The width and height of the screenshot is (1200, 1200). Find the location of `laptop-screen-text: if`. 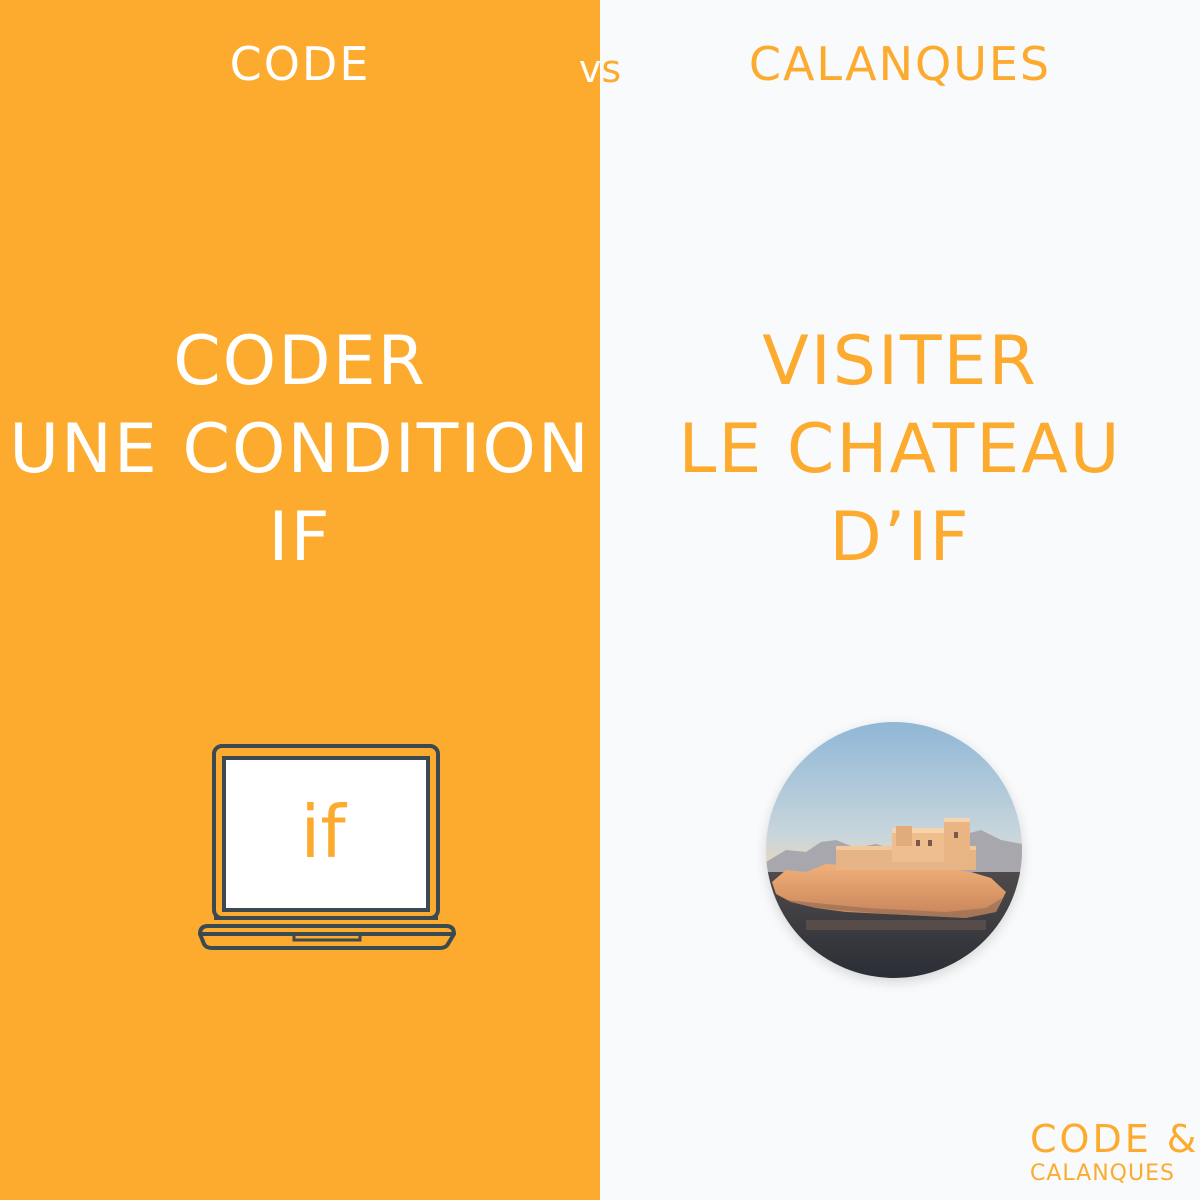

laptop-screen-text: if is located at coordinates (323, 832).